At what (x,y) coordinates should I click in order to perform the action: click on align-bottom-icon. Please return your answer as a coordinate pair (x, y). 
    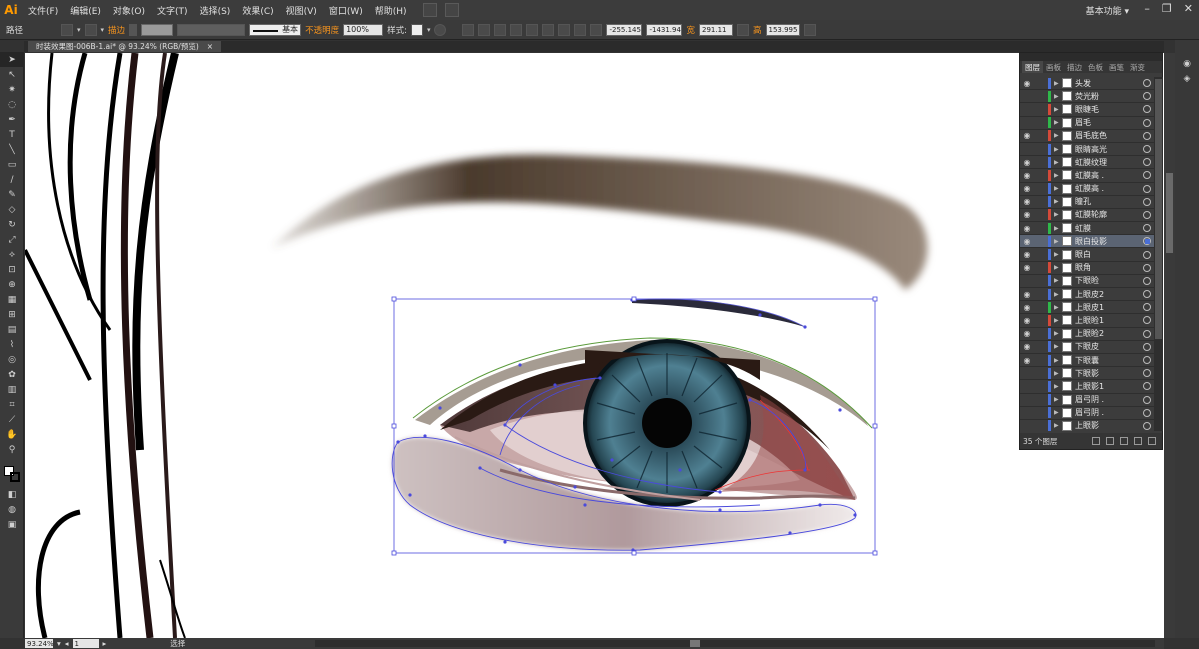
    Looking at the image, I should click on (564, 29).